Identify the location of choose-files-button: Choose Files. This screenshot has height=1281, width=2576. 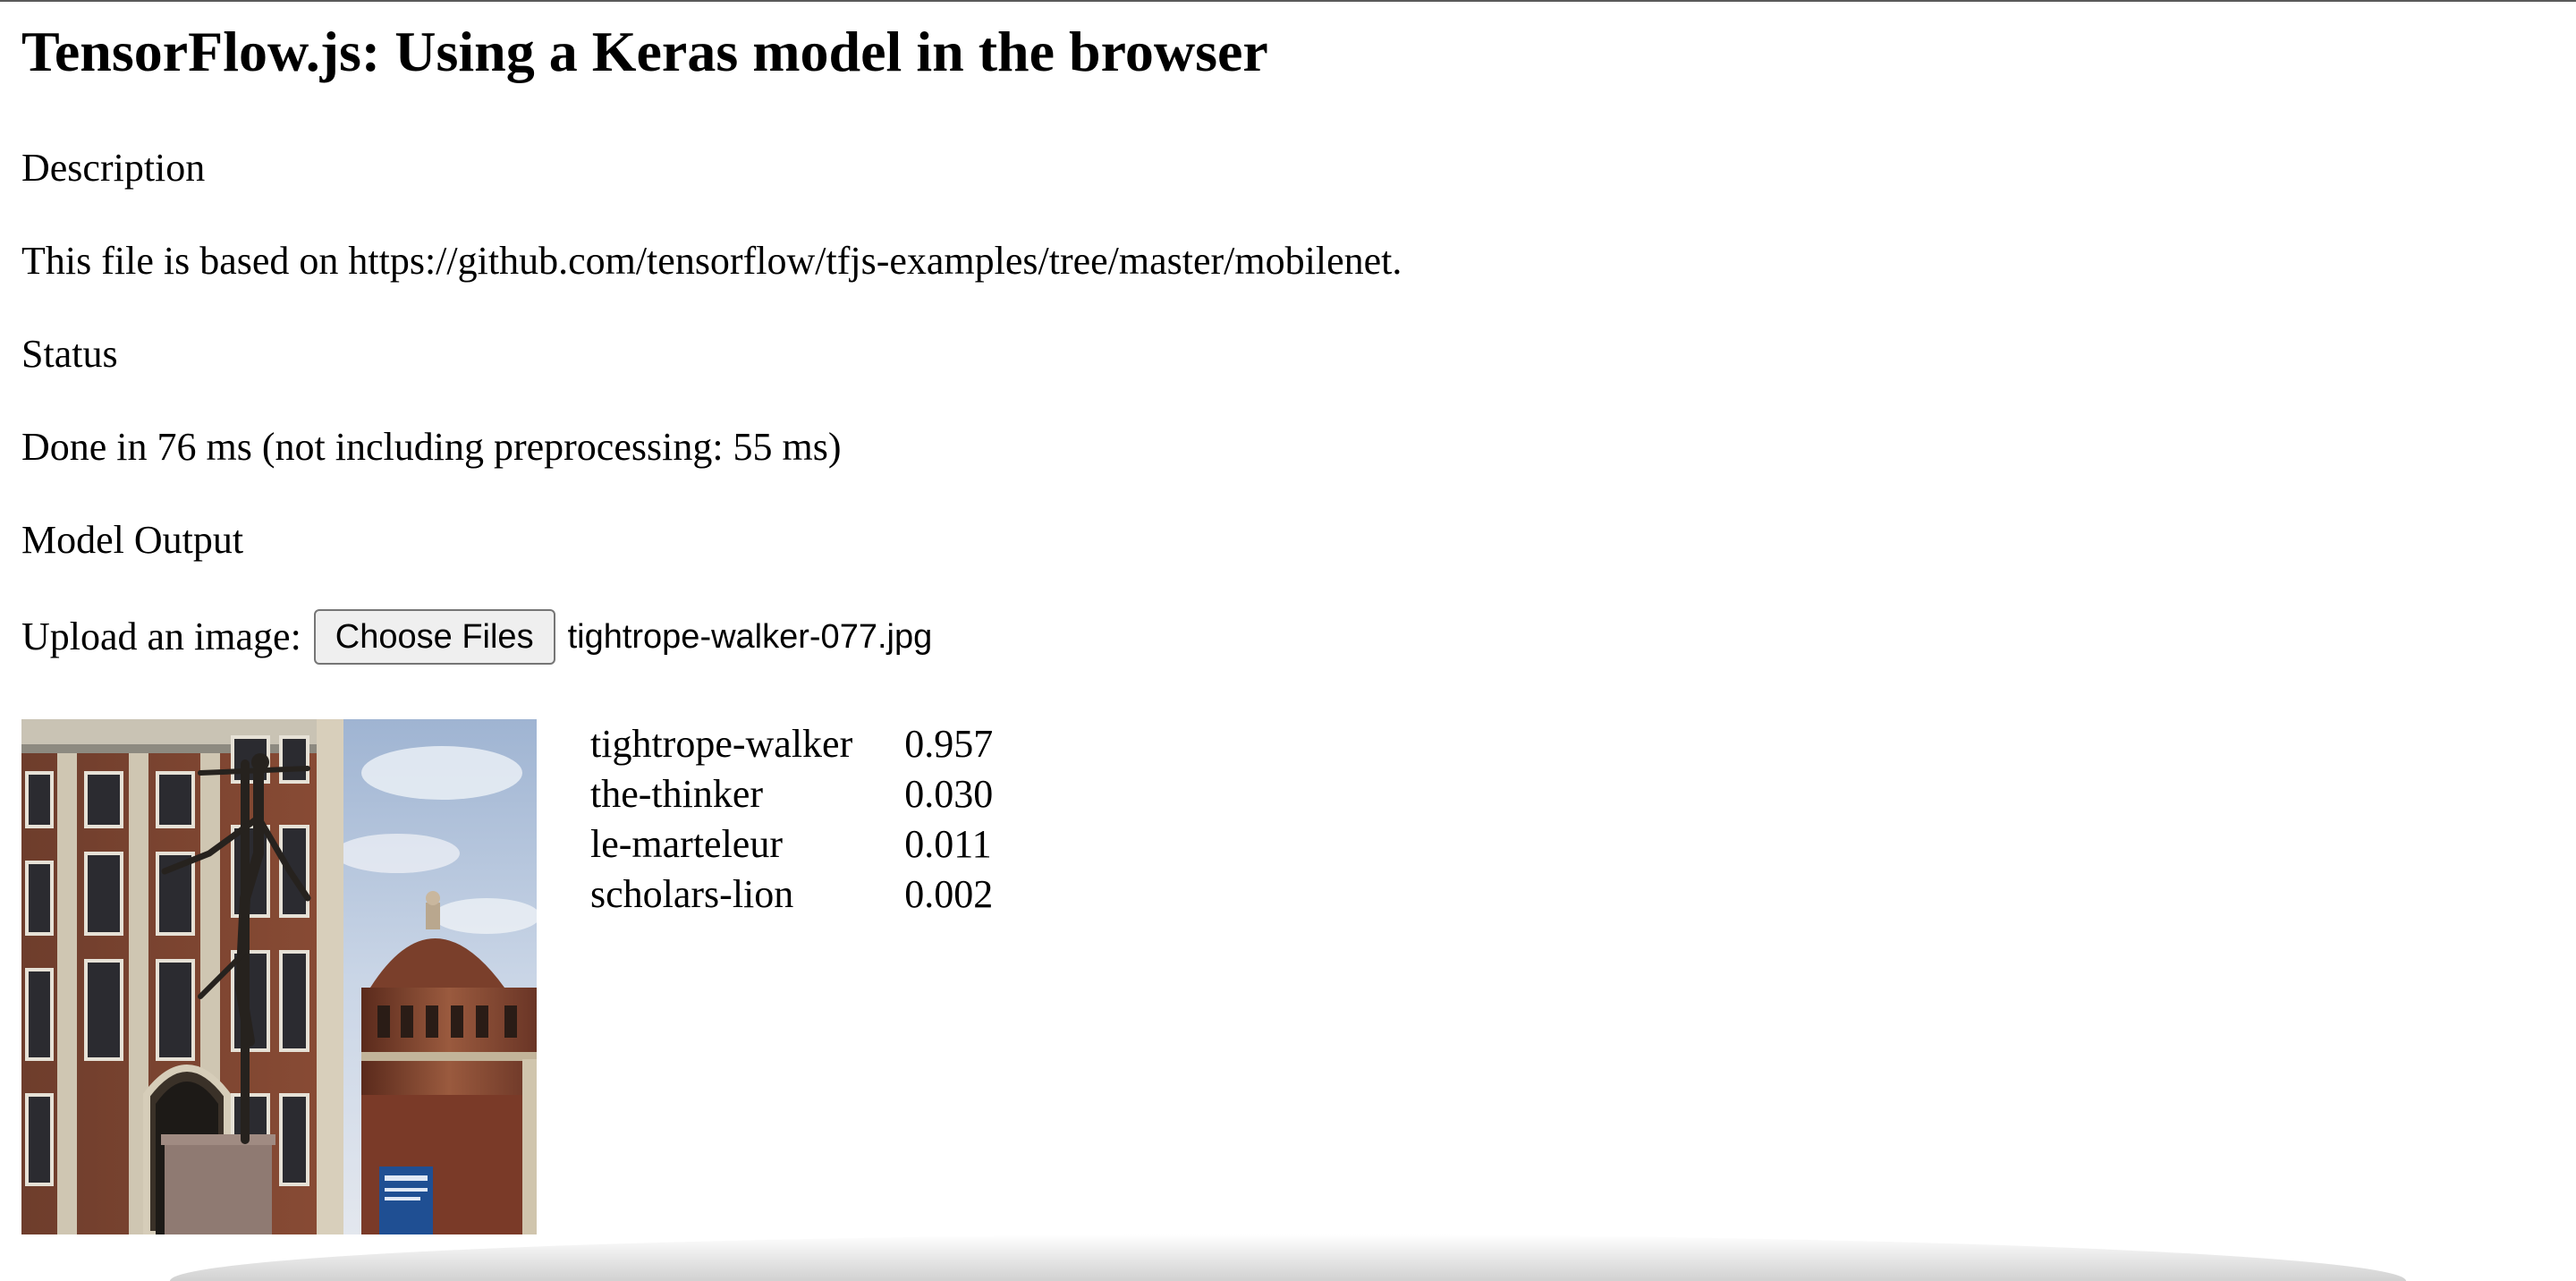
(434, 637).